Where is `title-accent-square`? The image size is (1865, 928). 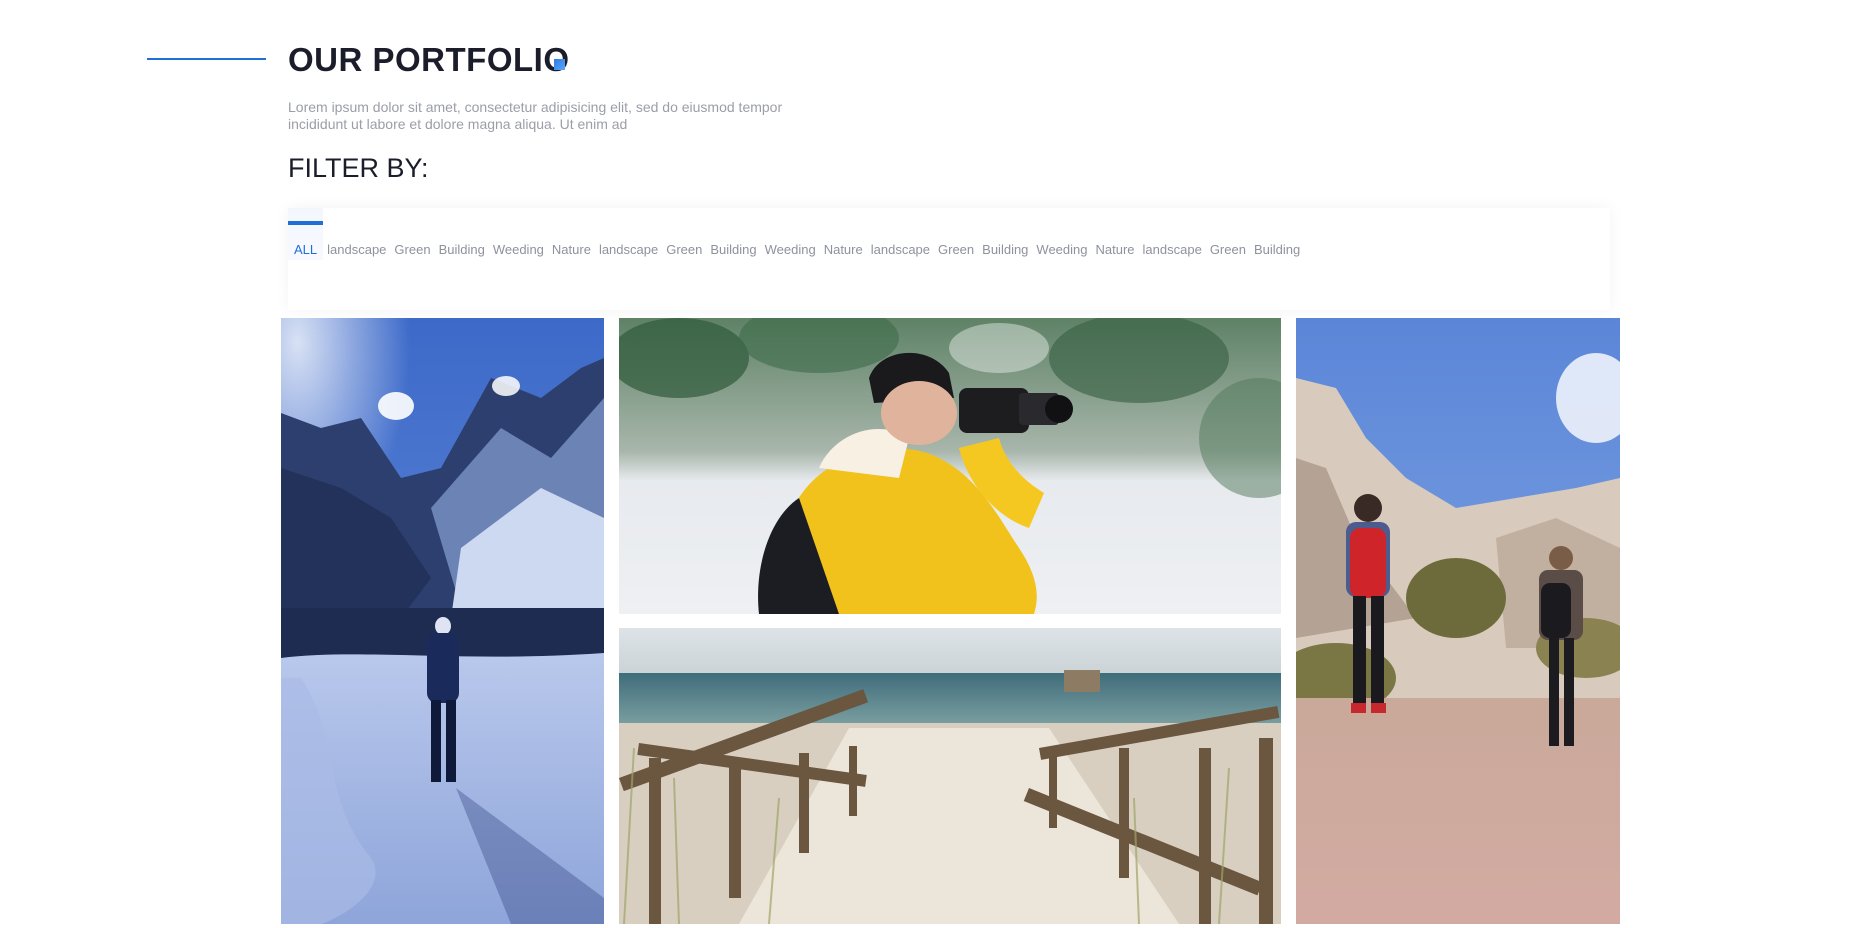
title-accent-square is located at coordinates (559, 64).